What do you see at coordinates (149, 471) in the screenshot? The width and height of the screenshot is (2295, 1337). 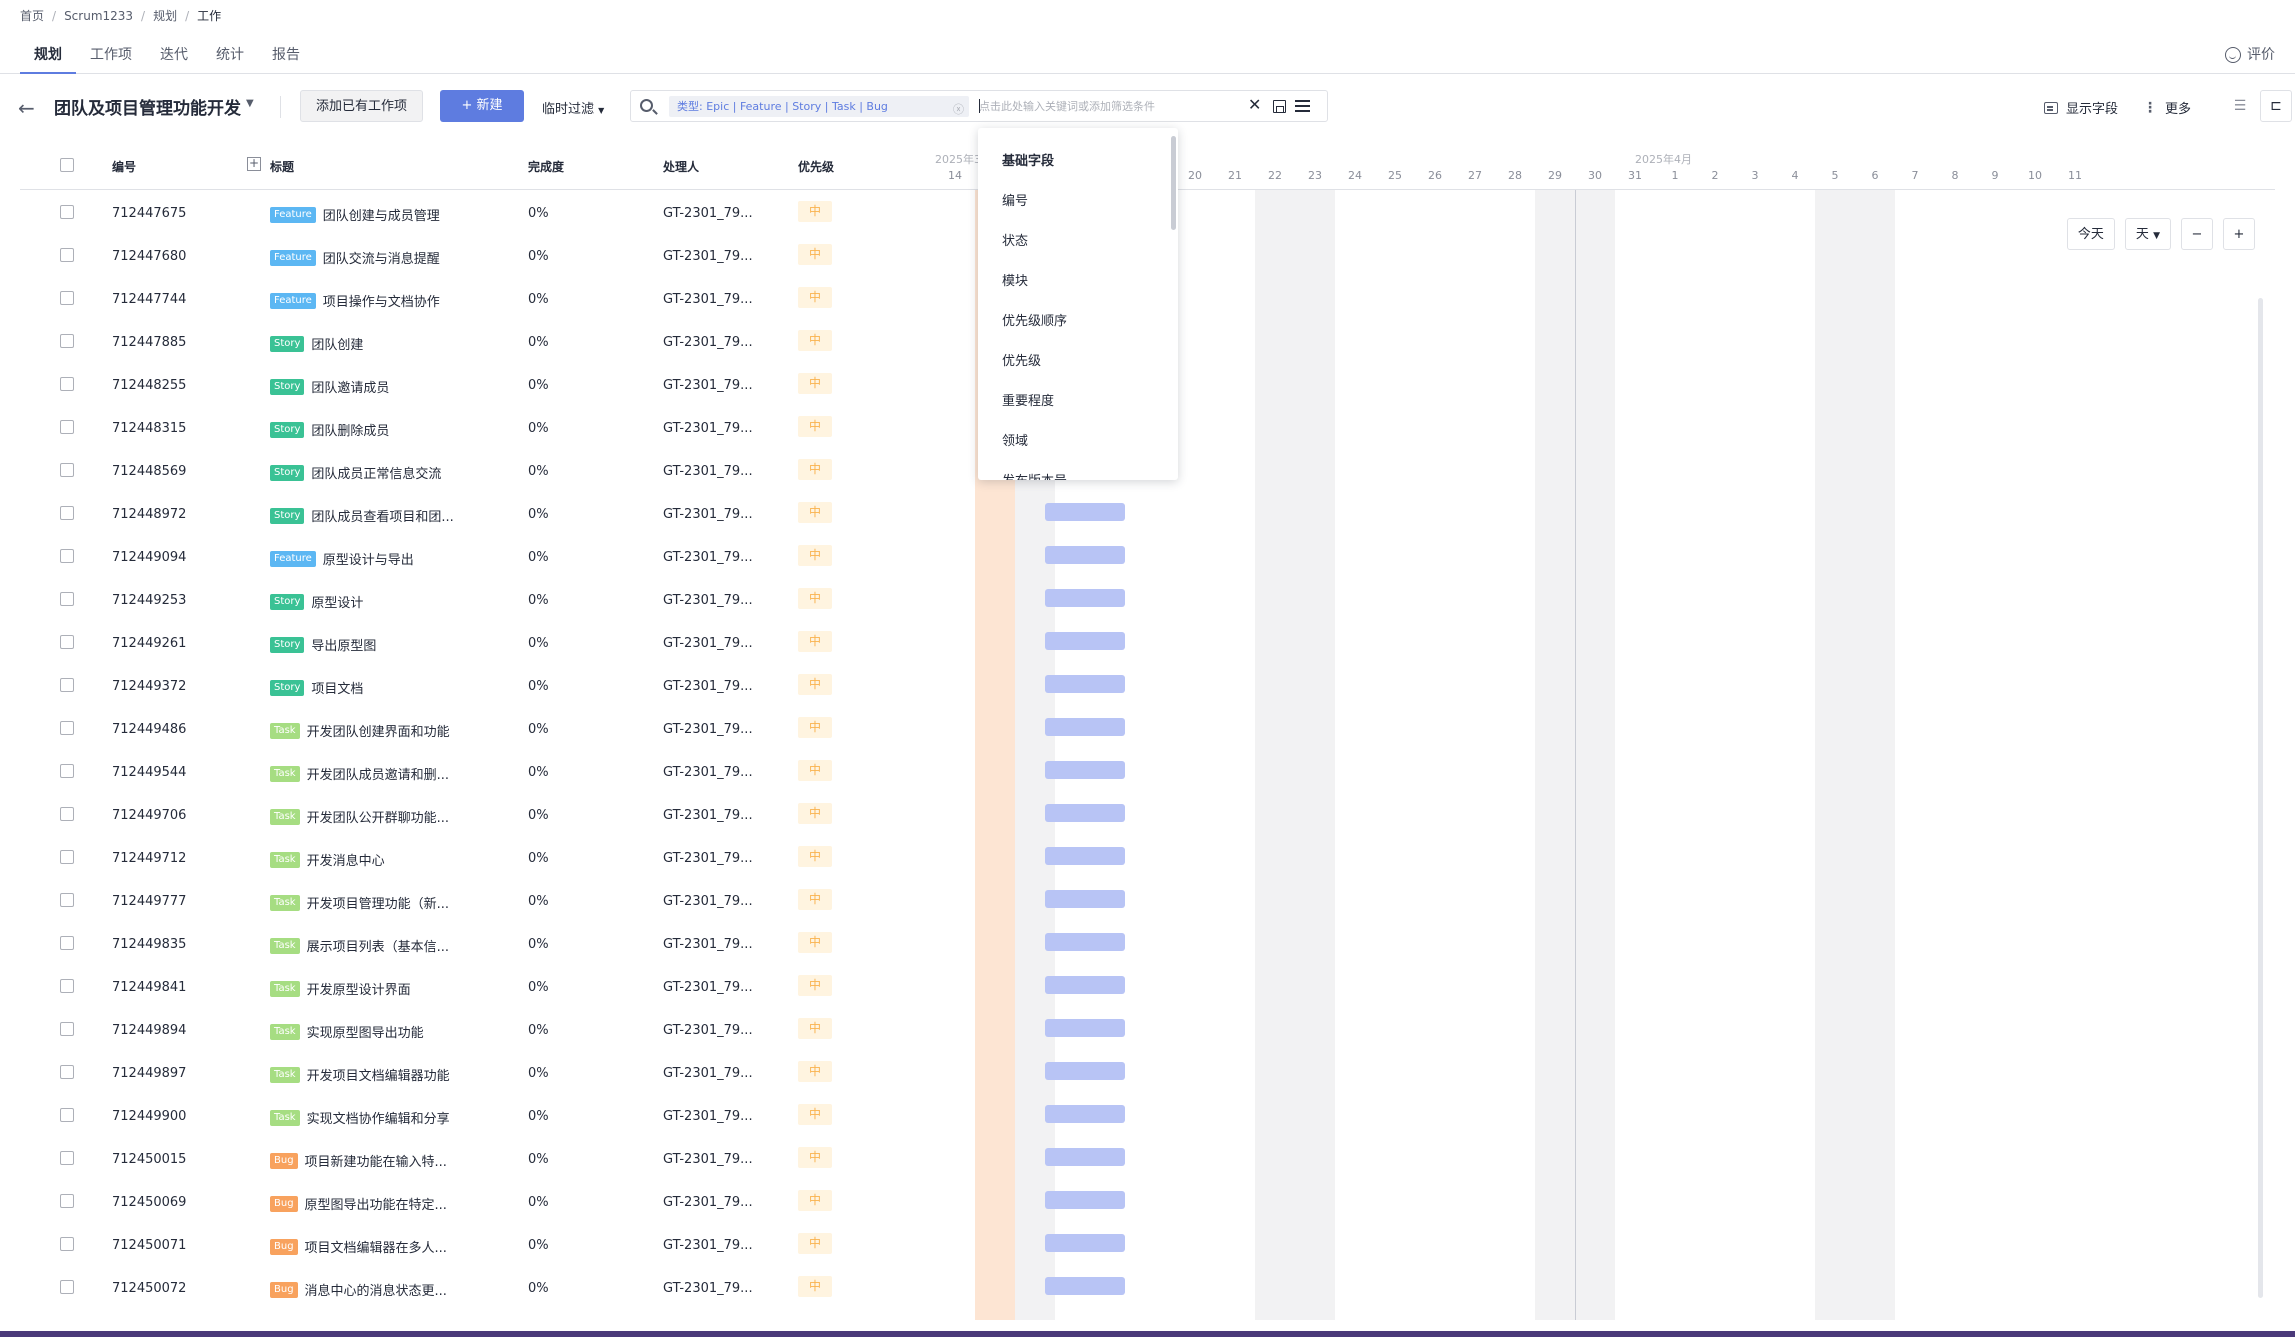 I see `work-item-id: 712448569` at bounding box center [149, 471].